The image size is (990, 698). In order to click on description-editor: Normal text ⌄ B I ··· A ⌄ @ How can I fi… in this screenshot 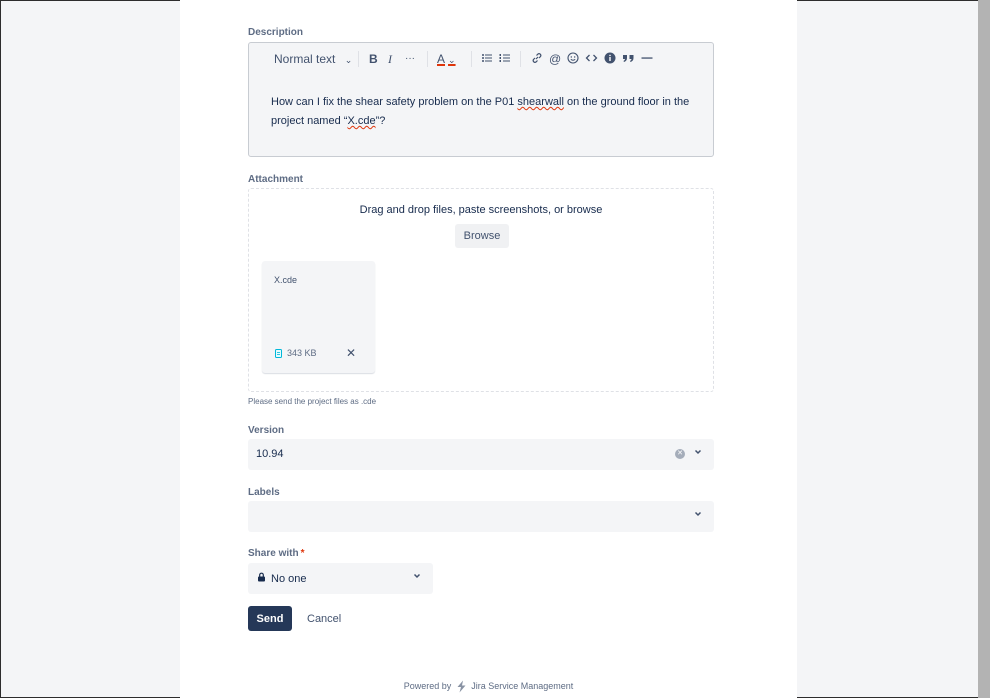, I will do `click(481, 99)`.